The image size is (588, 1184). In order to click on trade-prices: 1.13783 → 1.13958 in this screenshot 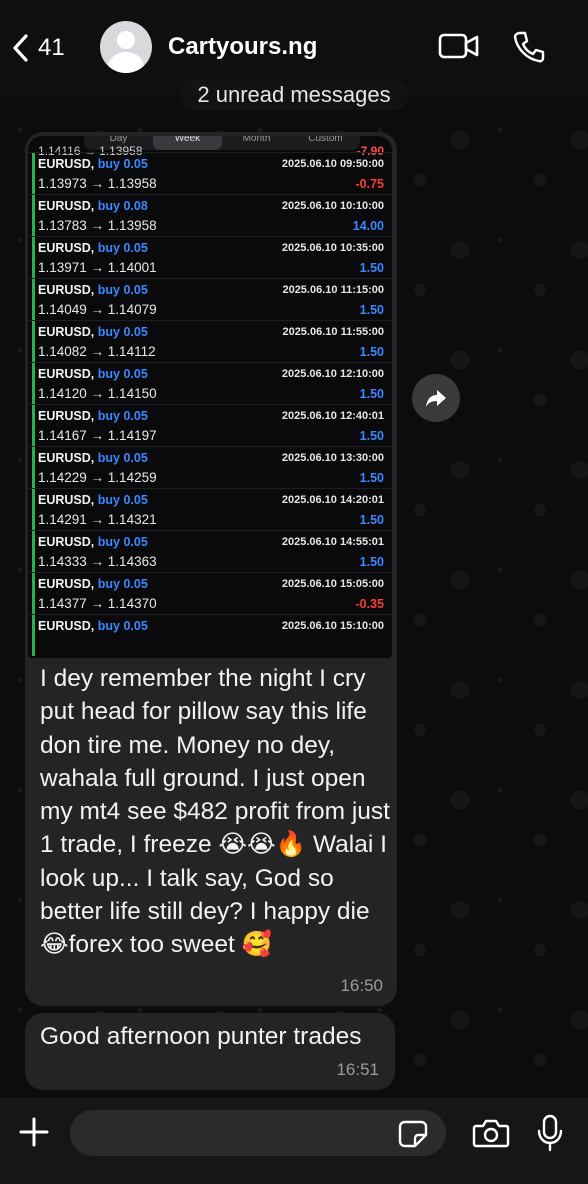, I will do `click(97, 225)`.